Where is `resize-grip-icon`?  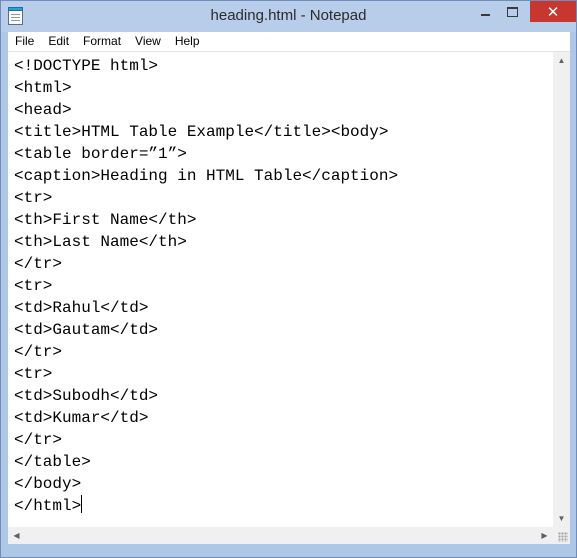 resize-grip-icon is located at coordinates (563, 537).